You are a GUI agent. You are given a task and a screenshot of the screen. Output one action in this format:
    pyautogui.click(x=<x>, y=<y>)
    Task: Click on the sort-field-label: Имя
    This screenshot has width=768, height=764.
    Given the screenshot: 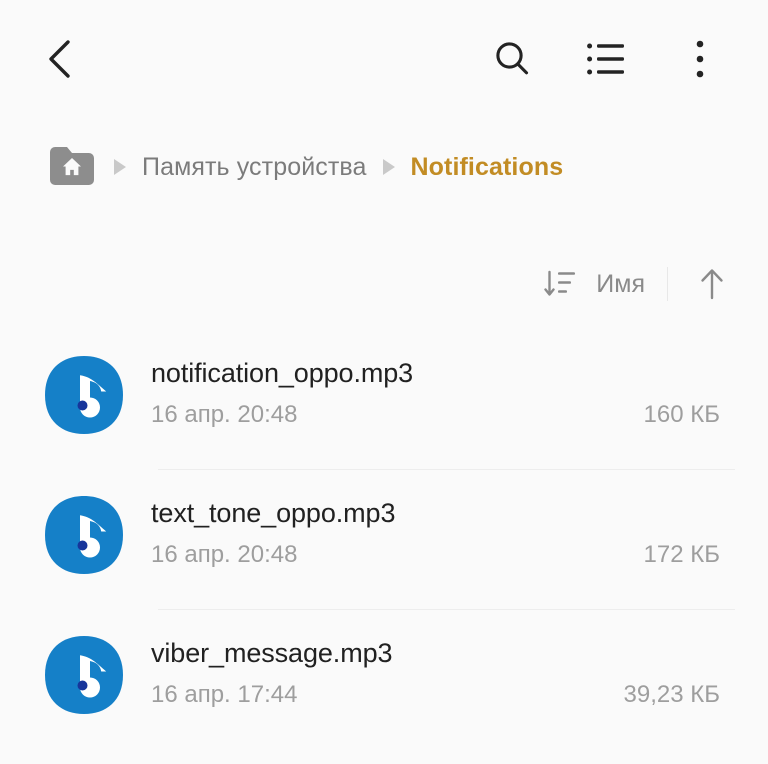 What is the action you would take?
    pyautogui.click(x=620, y=284)
    